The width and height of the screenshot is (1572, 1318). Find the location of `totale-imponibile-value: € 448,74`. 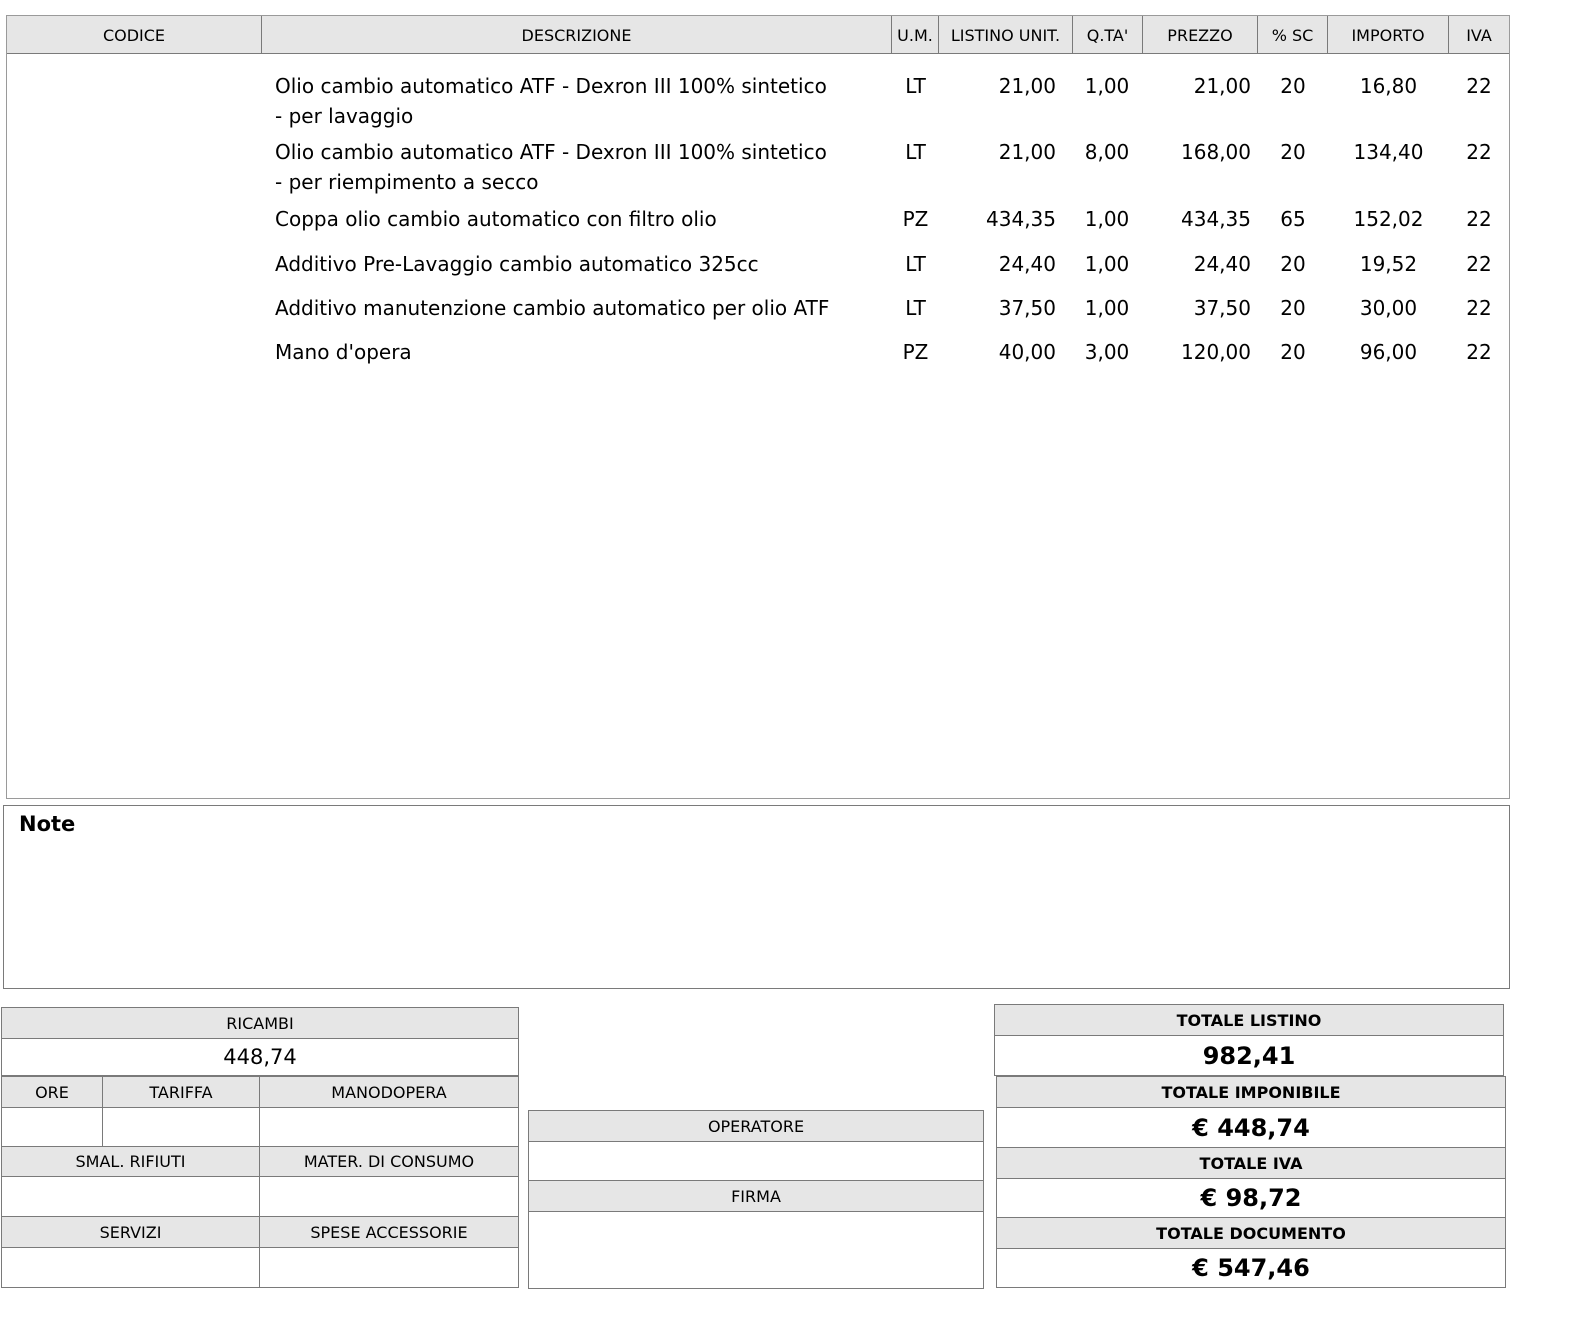

totale-imponibile-value: € 448,74 is located at coordinates (1251, 1127).